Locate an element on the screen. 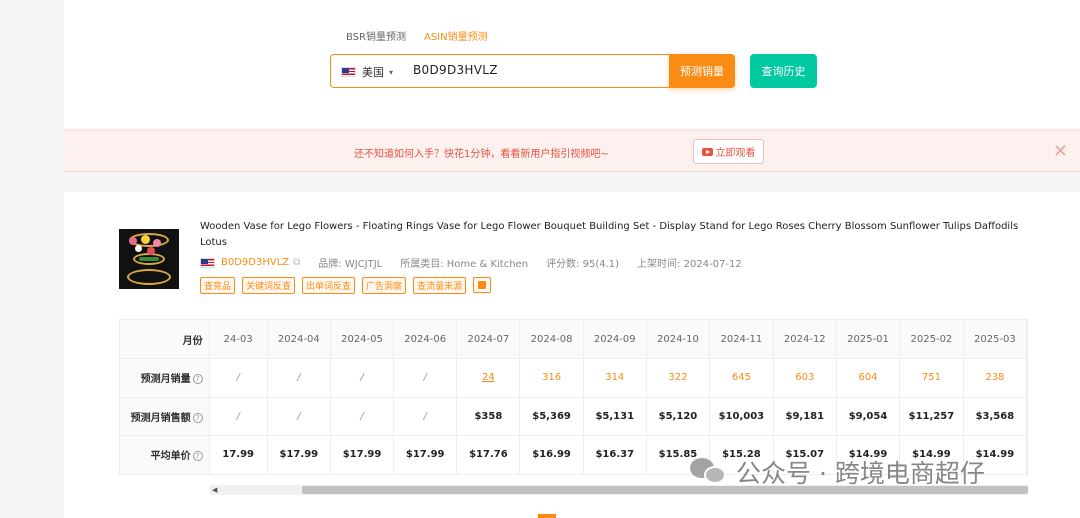 This screenshot has width=1080, height=518. price-cell: $16.99 is located at coordinates (551, 454).